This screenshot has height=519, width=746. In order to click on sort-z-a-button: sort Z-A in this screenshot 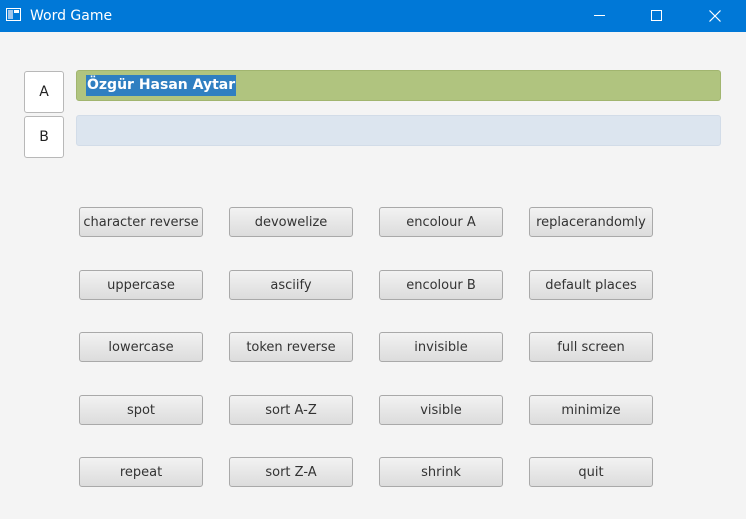, I will do `click(291, 472)`.